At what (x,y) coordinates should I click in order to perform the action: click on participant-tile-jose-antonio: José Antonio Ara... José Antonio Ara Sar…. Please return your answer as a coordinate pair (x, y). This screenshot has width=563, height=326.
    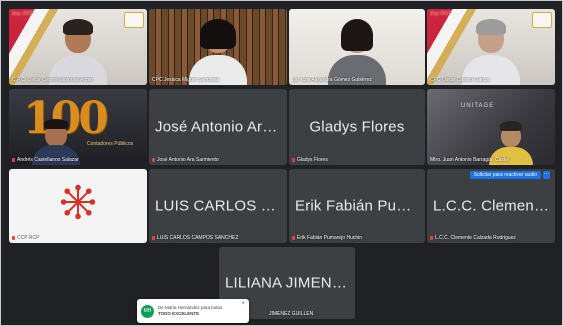
    Looking at the image, I should click on (218, 127).